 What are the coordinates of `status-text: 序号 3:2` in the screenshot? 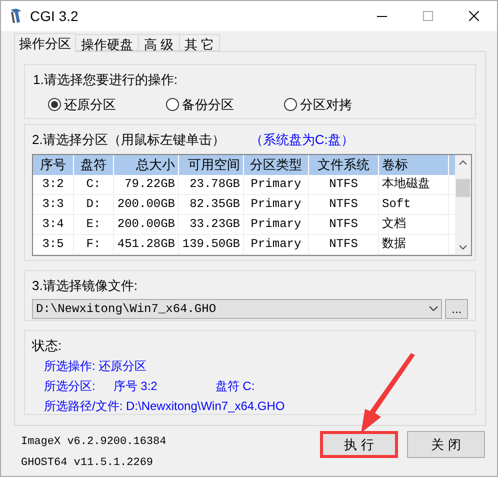 It's located at (135, 386).